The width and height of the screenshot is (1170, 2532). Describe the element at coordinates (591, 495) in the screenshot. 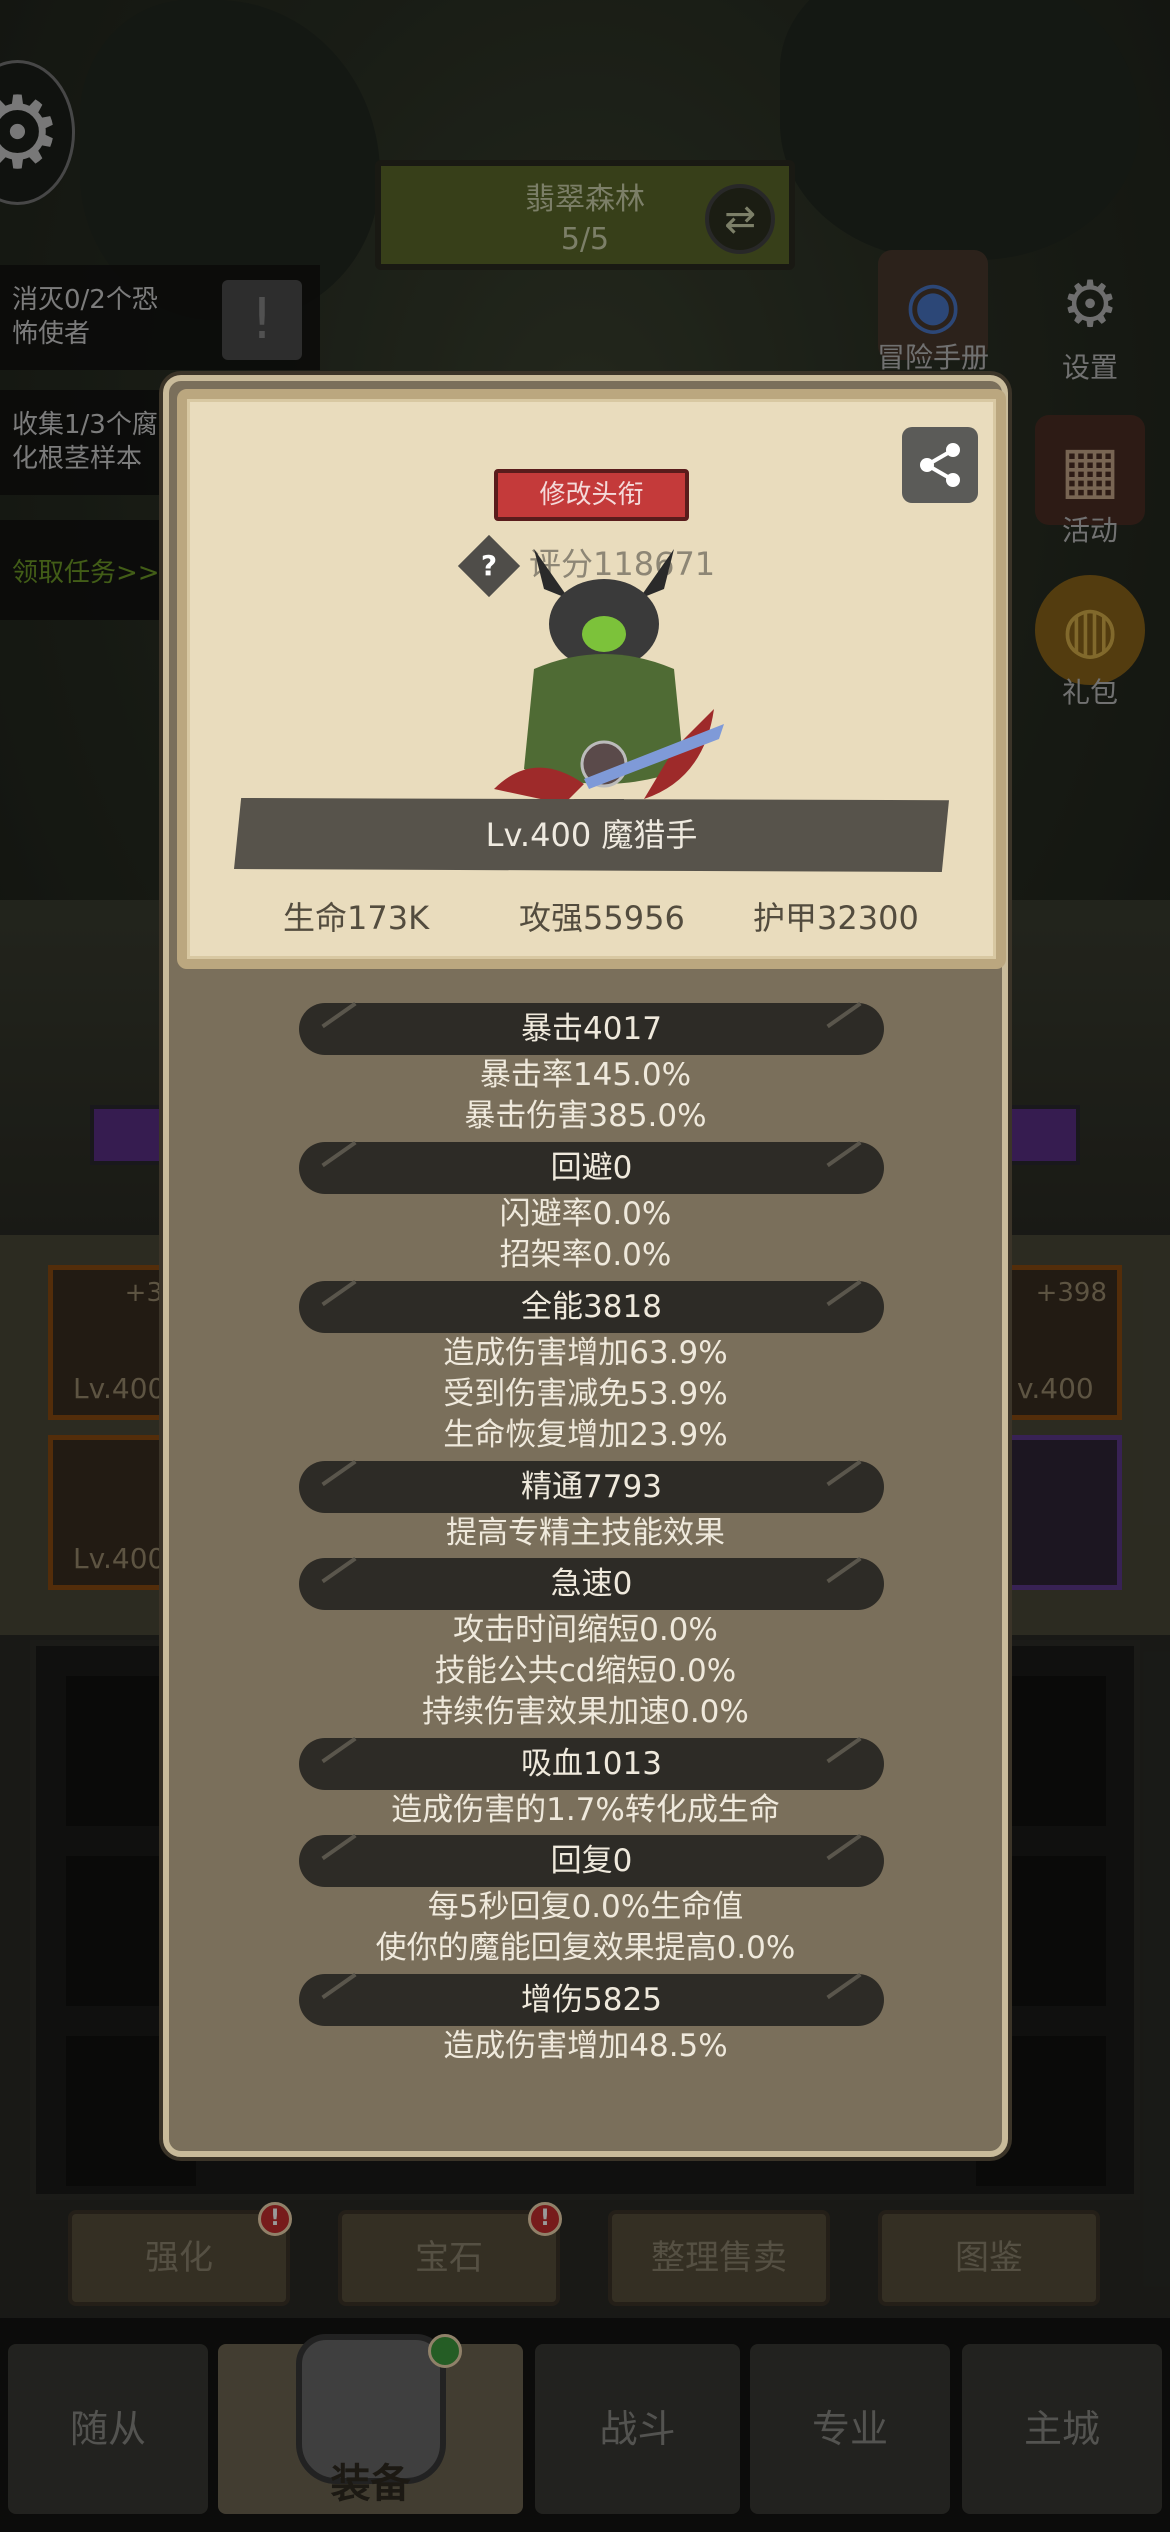

I see `edit-title-button: 修改头衔` at that location.